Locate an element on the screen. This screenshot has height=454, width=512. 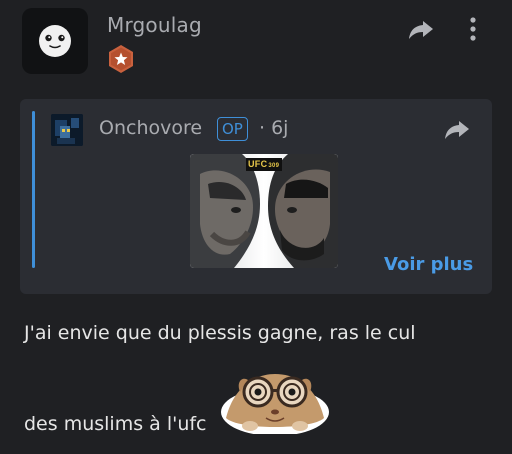
ufc-poster-image is located at coordinates (264, 211).